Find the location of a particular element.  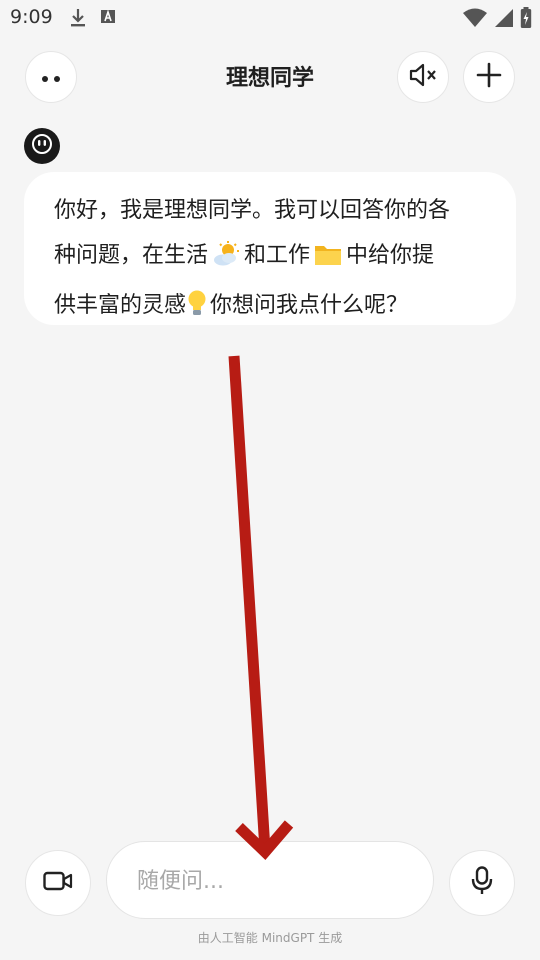

chat-input is located at coordinates (272, 881).